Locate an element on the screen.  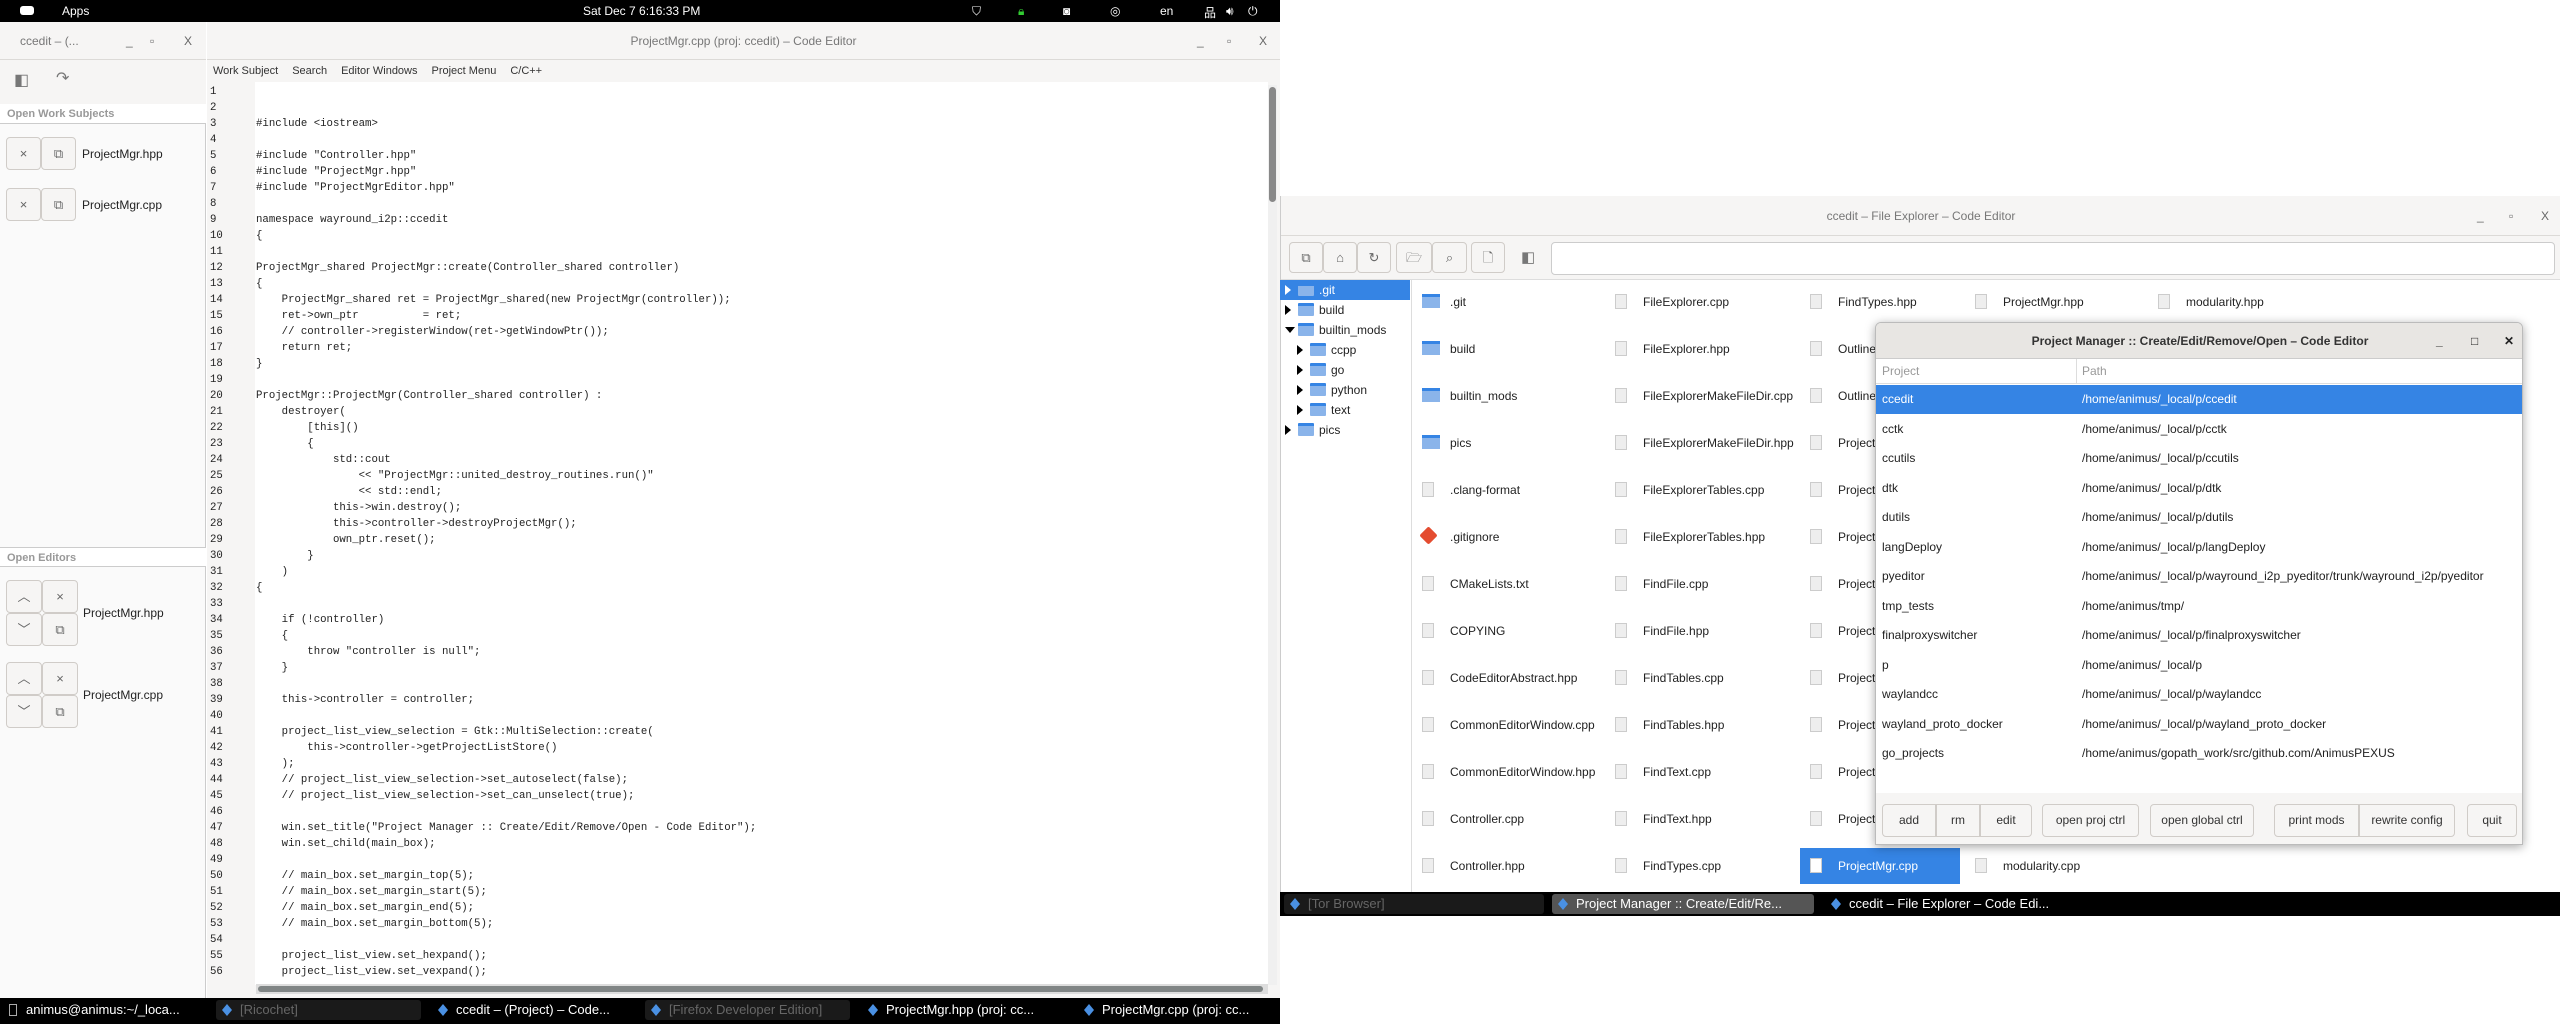
power-icon: ⏻ is located at coordinates (1253, 11).